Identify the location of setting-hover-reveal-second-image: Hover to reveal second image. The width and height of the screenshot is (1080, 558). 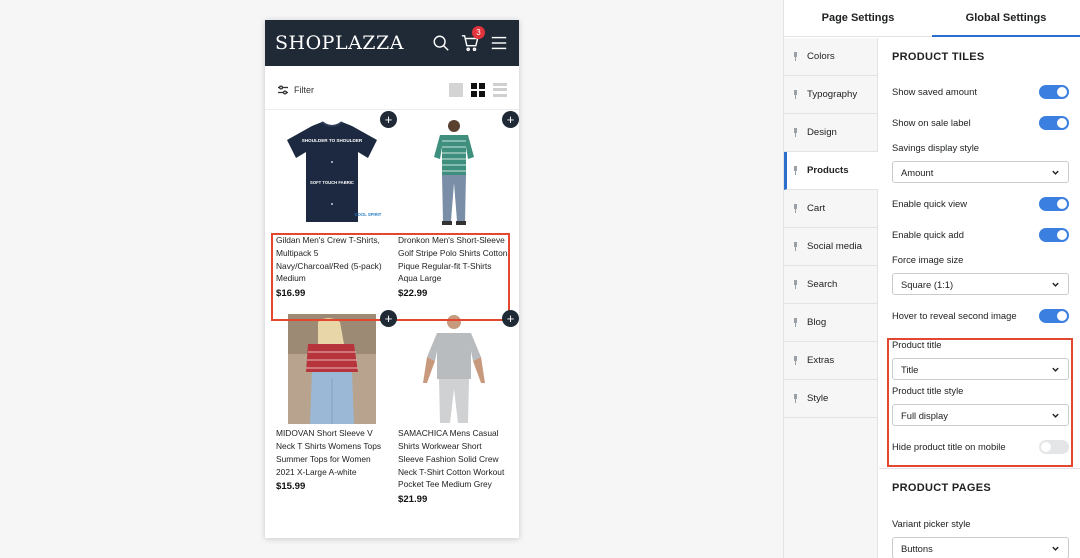
(980, 315).